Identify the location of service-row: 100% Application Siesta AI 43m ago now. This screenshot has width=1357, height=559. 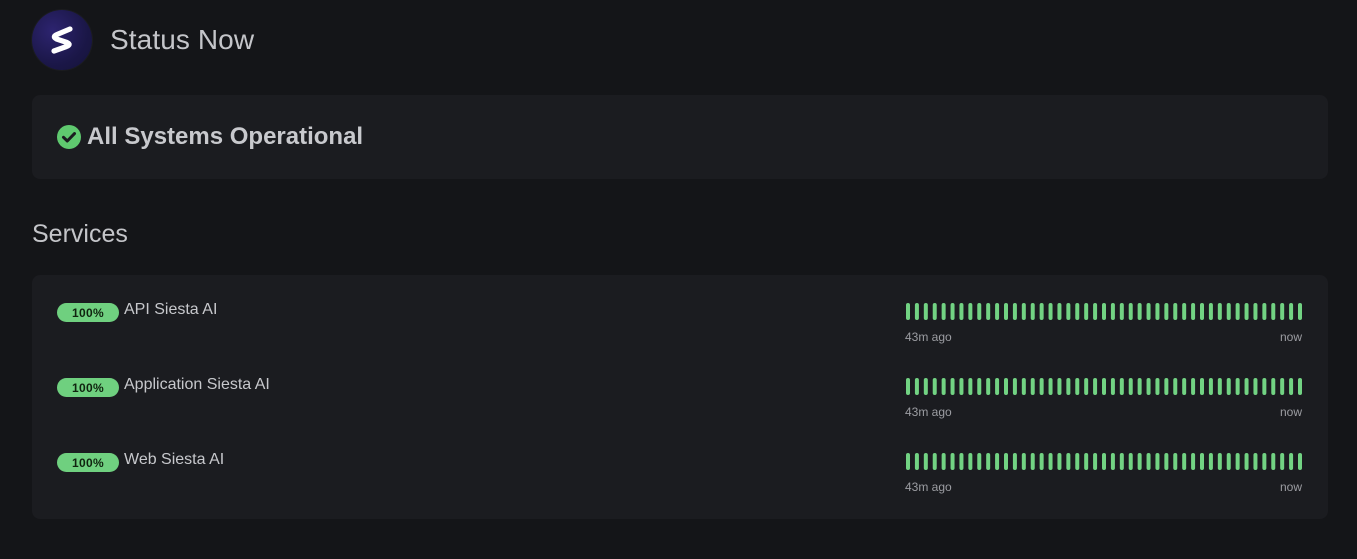
(680, 384).